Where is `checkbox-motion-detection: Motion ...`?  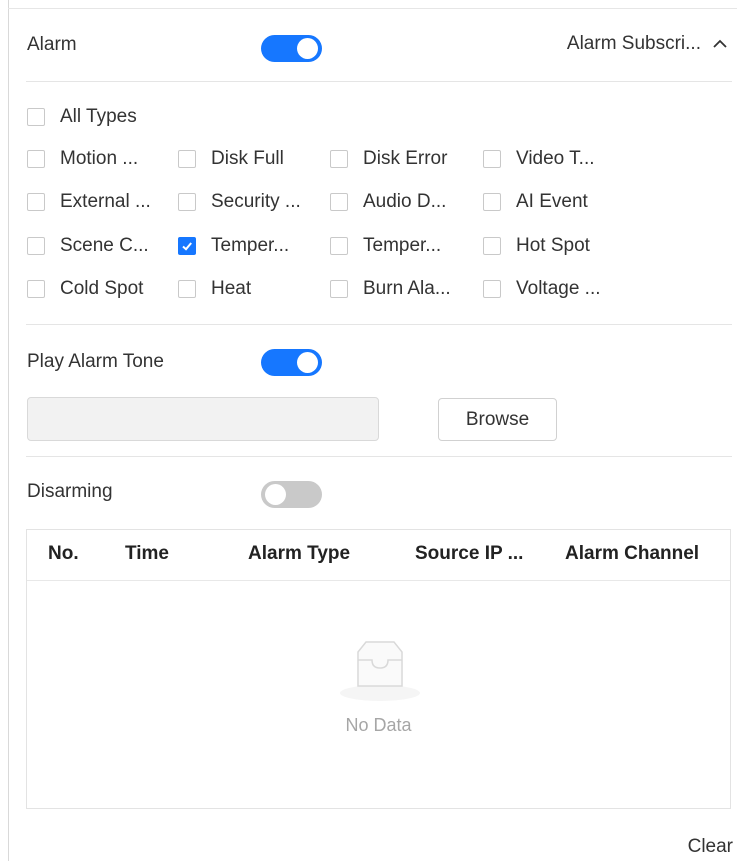
checkbox-motion-detection: Motion ... is located at coordinates (82, 159).